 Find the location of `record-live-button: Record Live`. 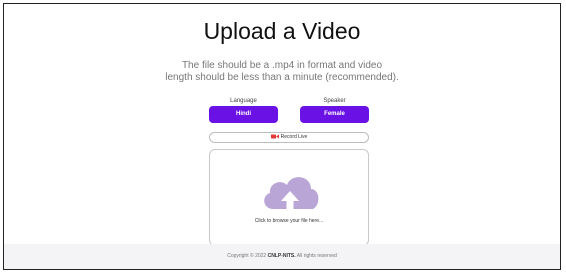

record-live-button: Record Live is located at coordinates (289, 137).